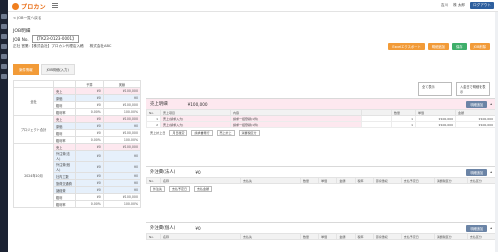  Describe the element at coordinates (473, 89) in the screenshot. I see `date-filter-select: 入金日で明細を表示` at that location.